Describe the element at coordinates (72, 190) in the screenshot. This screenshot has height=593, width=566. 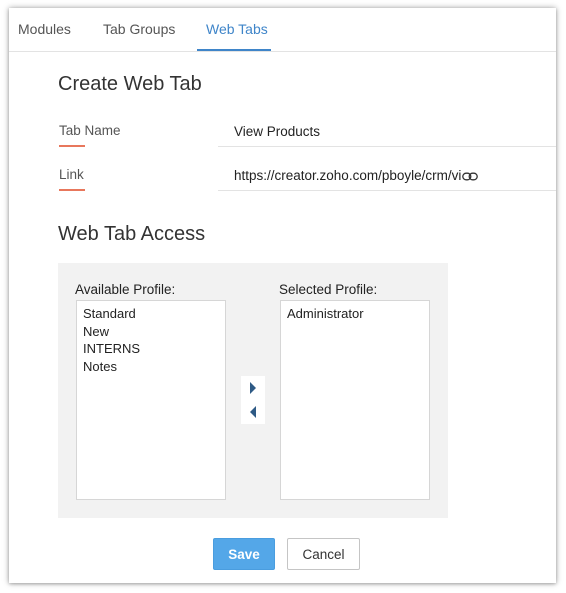
I see `link-marker` at that location.